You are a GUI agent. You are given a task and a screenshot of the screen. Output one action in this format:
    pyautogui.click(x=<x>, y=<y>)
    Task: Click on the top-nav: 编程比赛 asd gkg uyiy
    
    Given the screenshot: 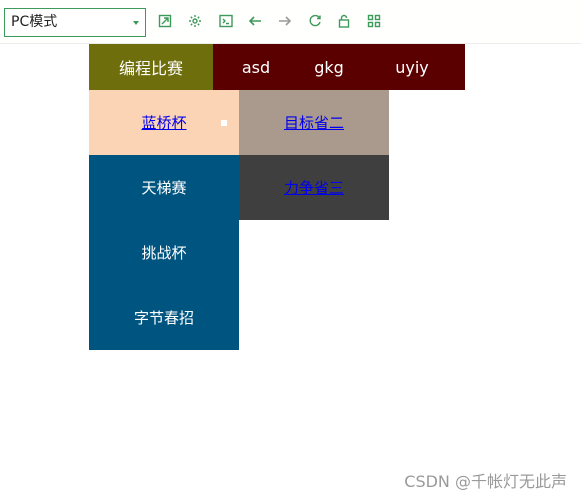 What is the action you would take?
    pyautogui.click(x=277, y=67)
    